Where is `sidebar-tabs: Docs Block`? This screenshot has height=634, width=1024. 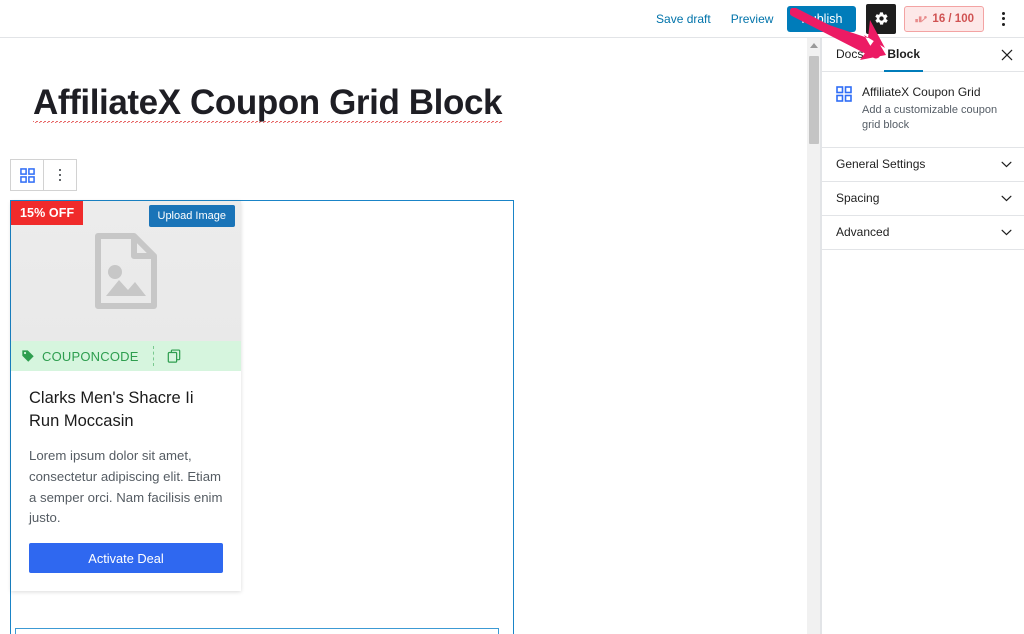 sidebar-tabs: Docs Block is located at coordinates (923, 55).